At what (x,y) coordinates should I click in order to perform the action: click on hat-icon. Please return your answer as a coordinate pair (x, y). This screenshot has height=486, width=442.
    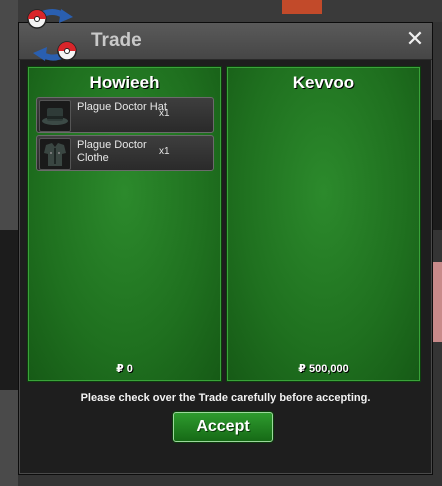
    Looking at the image, I should click on (55, 116).